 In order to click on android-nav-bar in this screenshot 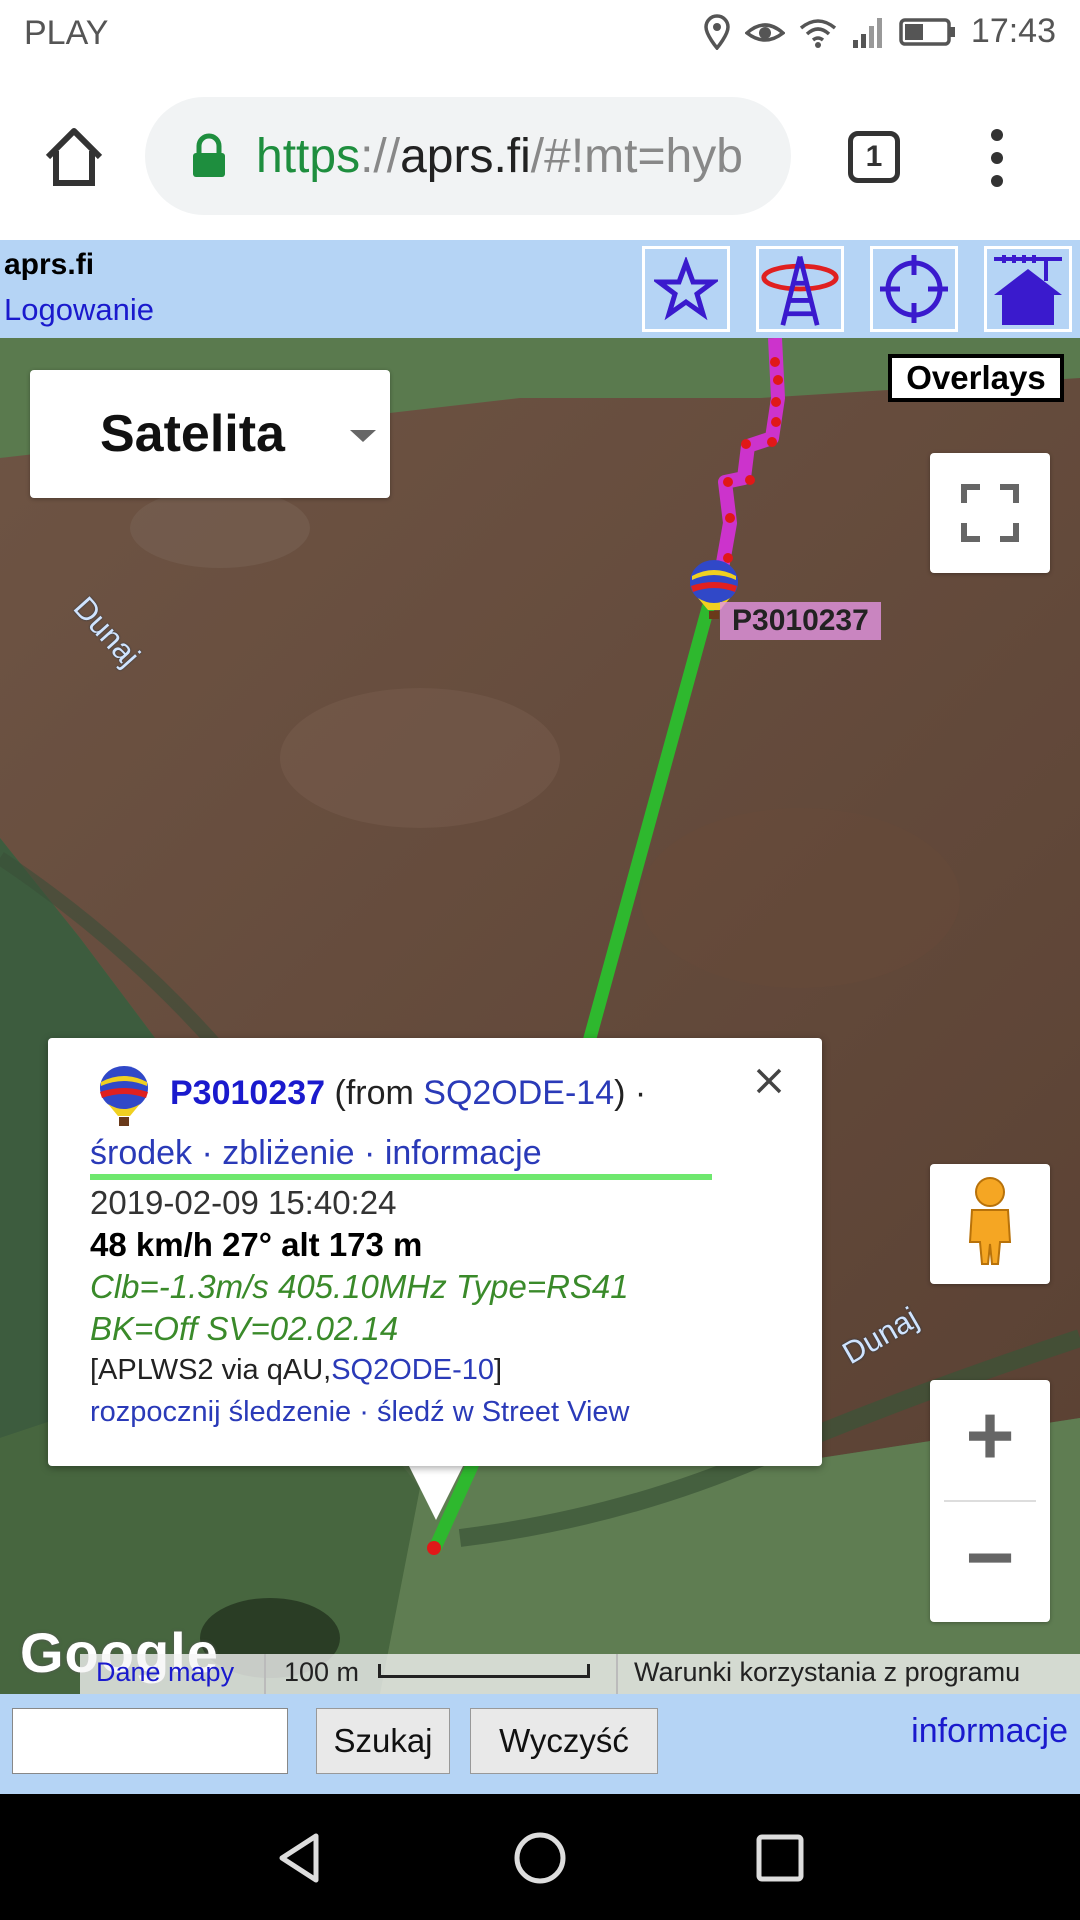, I will do `click(540, 1857)`.